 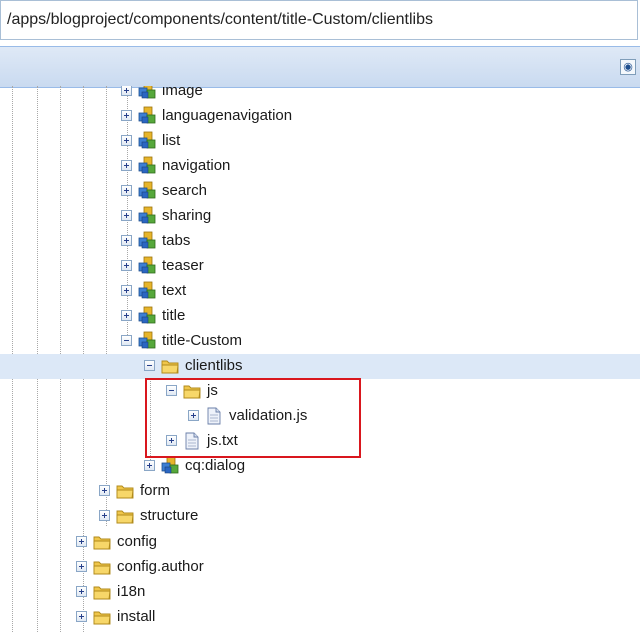 I want to click on tree-node-label: cq:dialog, so click(x=215, y=465).